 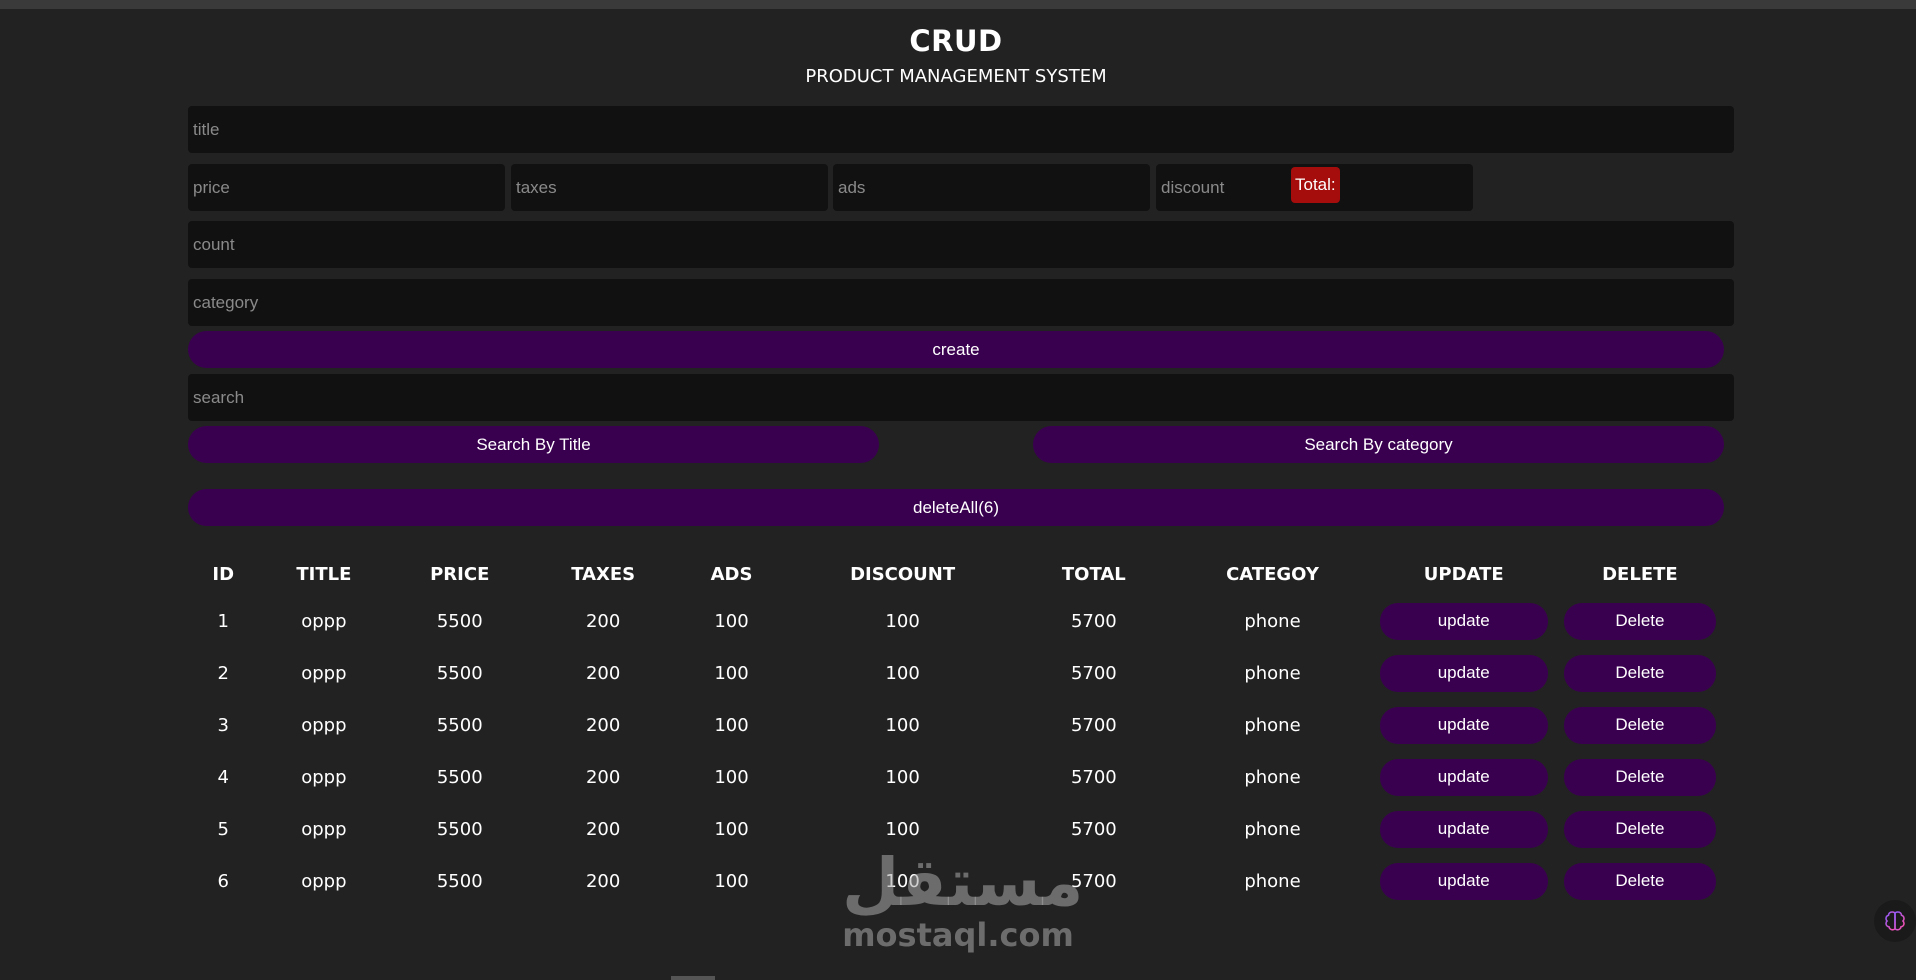 What do you see at coordinates (961, 302) in the screenshot?
I see `category-input` at bounding box center [961, 302].